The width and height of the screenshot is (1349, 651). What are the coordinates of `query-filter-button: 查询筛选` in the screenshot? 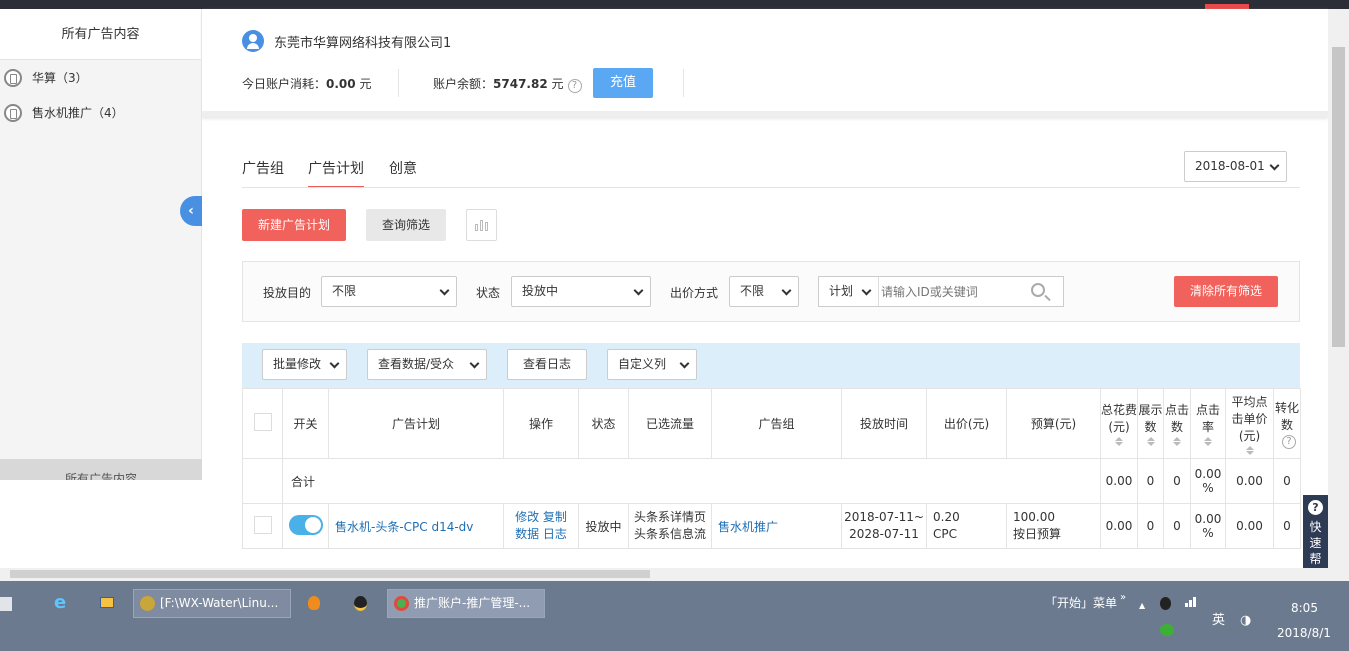 It's located at (406, 225).